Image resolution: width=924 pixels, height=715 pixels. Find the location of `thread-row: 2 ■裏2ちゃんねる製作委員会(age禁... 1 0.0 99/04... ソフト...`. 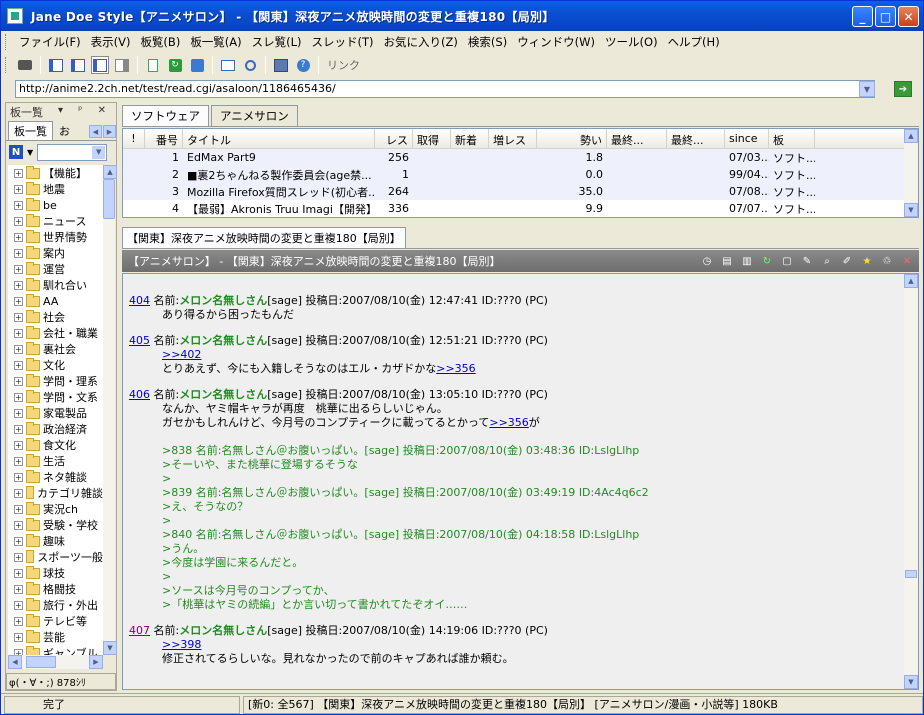

thread-row: 2 ■裏2ちゃんねる製作委員会(age禁... 1 0.0 99/04... ソフト... is located at coordinates (520, 174).